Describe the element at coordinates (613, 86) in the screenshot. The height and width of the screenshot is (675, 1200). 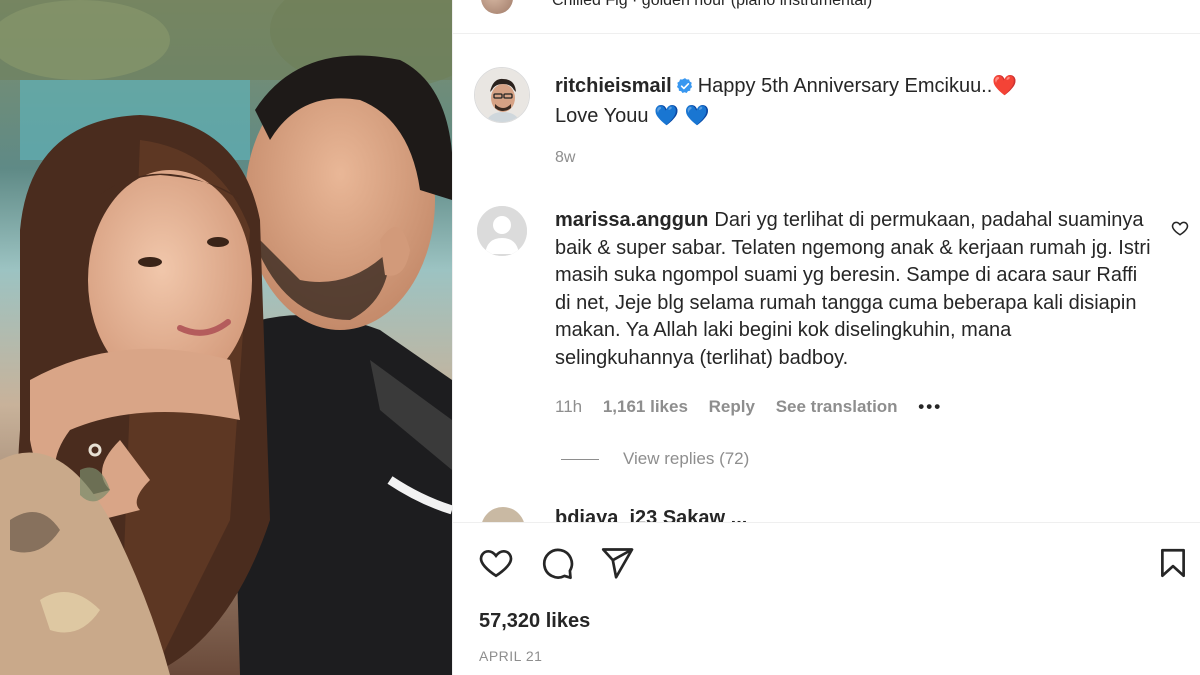
I see `author-username: ritchieismail` at that location.